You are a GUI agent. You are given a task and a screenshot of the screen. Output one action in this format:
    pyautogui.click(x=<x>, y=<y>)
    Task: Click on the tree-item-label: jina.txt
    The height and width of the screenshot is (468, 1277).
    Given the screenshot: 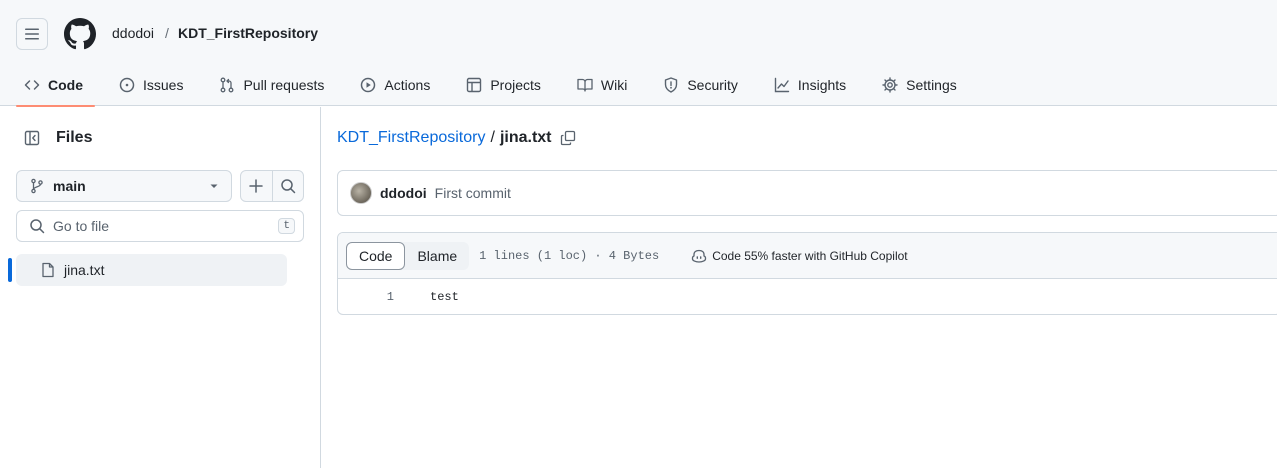 What is the action you would take?
    pyautogui.click(x=84, y=270)
    